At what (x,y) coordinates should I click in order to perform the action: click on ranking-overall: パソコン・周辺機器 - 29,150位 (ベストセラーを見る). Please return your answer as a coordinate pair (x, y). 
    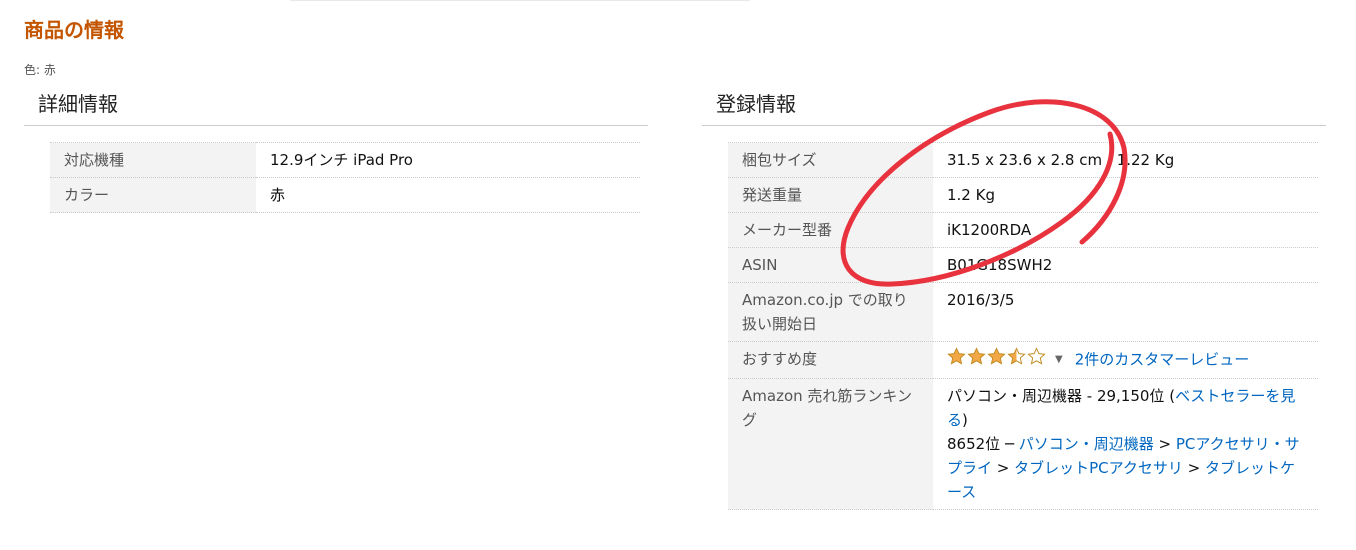
    Looking at the image, I should click on (1126, 408).